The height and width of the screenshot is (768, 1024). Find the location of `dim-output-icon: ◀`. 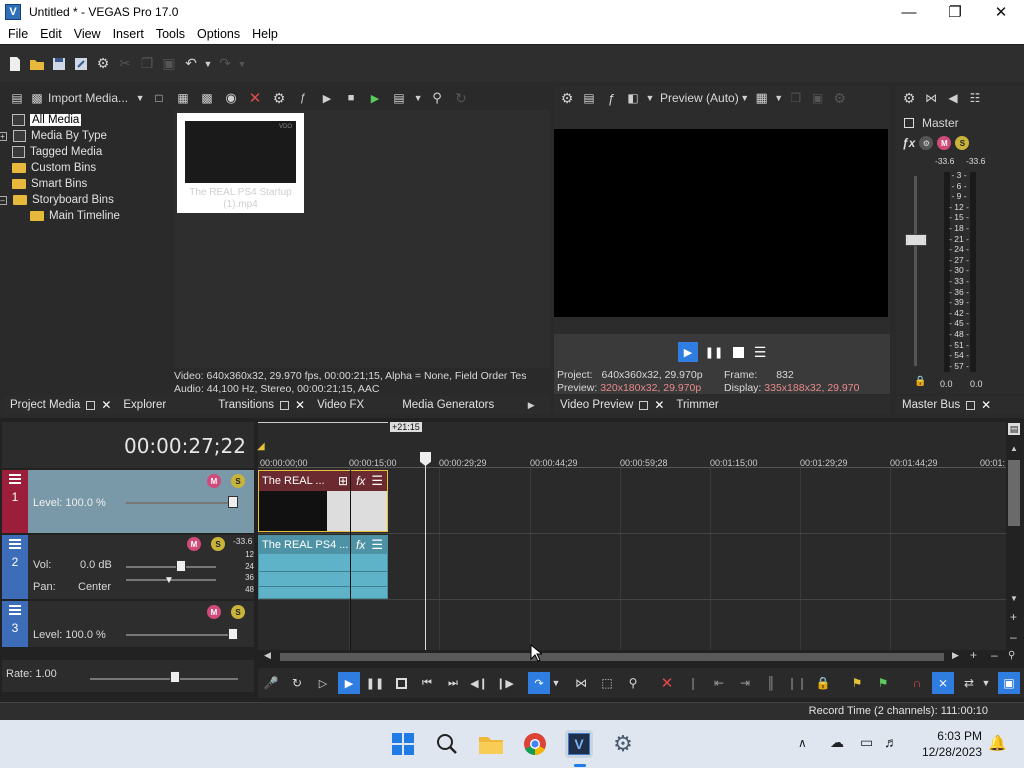

dim-output-icon: ◀ is located at coordinates (953, 98).